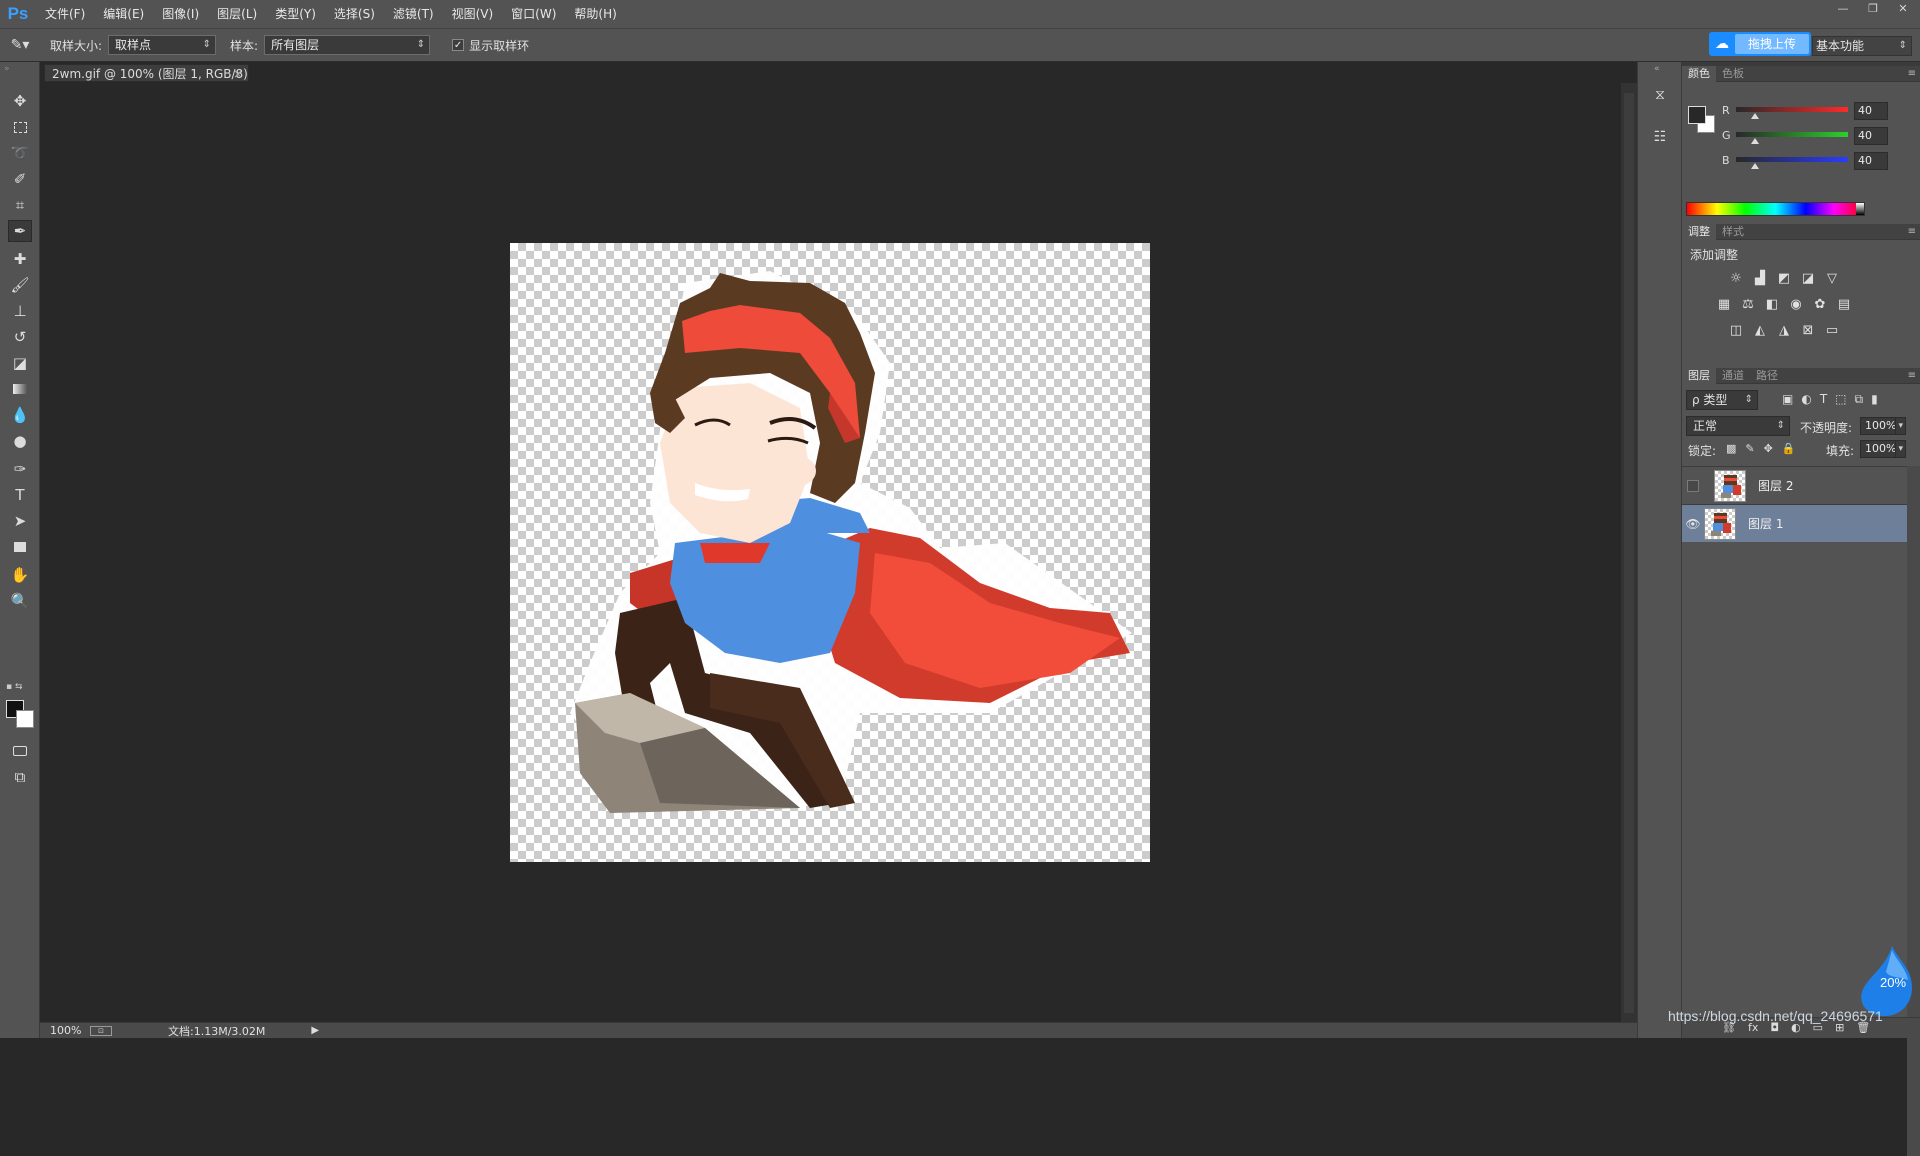  I want to click on eyedropper-tool-icon: ✒, so click(20, 231).